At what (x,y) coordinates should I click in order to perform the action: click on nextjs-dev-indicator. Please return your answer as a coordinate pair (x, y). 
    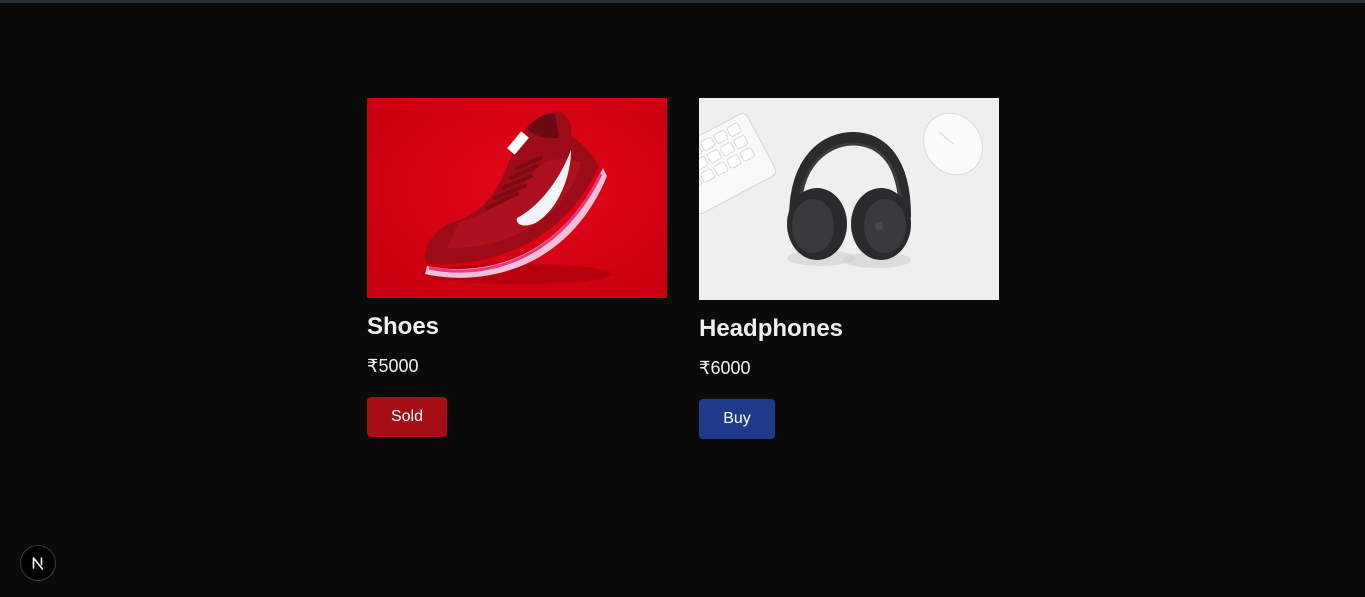
    Looking at the image, I should click on (38, 563).